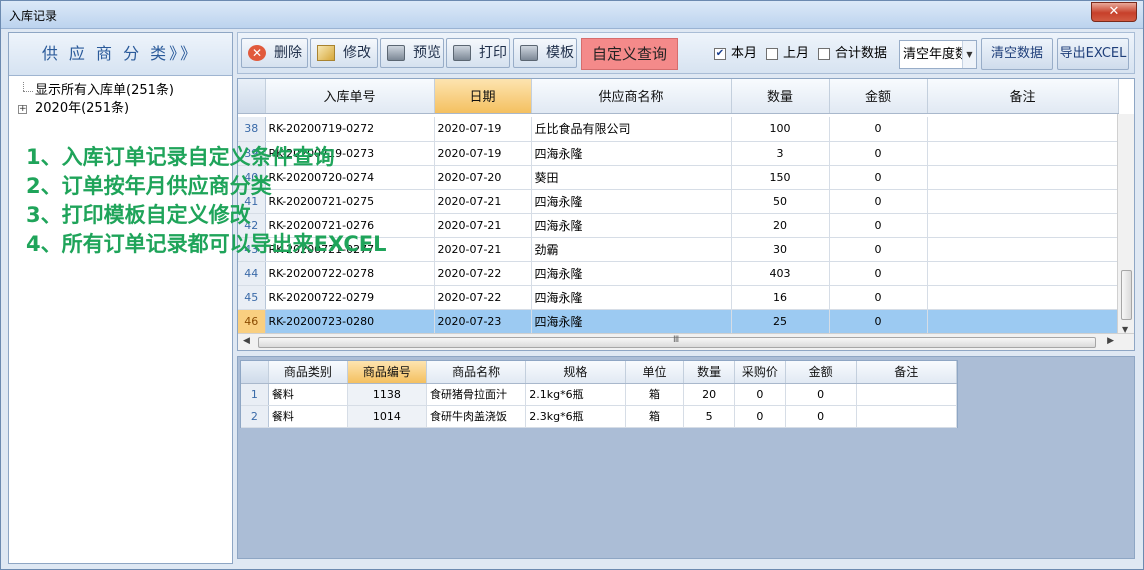  What do you see at coordinates (252, 129) in the screenshot?
I see `row-number: 38` at bounding box center [252, 129].